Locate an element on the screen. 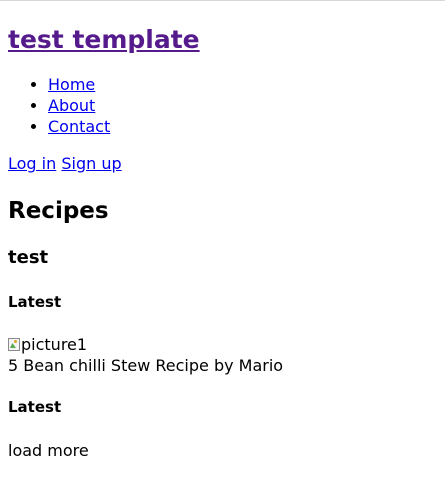 This screenshot has height=498, width=445. recipe-image: picture1 is located at coordinates (47, 344).